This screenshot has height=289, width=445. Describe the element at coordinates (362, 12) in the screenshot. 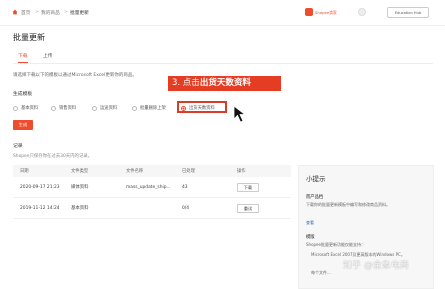

I see `avatar` at that location.